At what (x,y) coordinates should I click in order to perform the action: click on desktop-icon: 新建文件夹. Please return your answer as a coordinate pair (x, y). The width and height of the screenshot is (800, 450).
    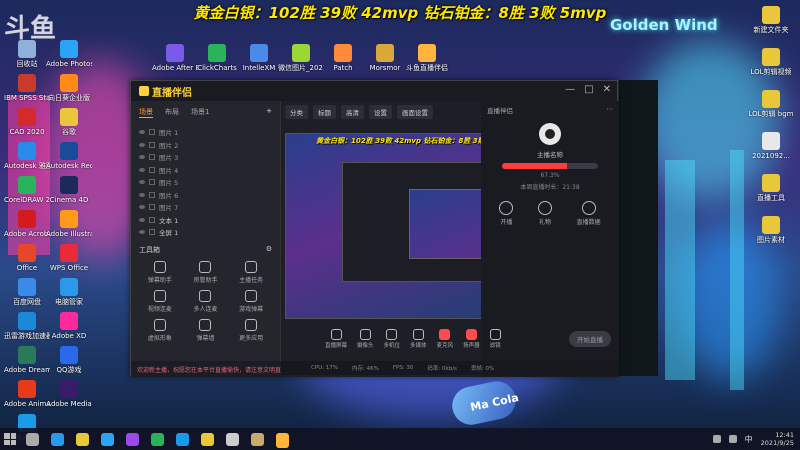
    Looking at the image, I should click on (771, 20).